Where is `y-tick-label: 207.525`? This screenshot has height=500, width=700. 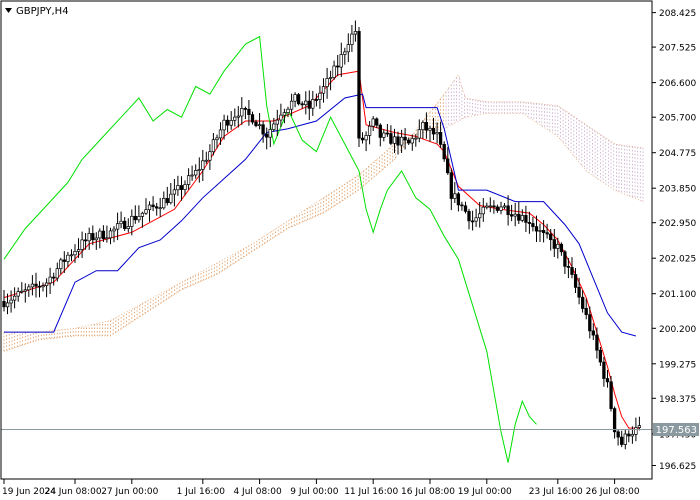 y-tick-label: 207.525 is located at coordinates (677, 49).